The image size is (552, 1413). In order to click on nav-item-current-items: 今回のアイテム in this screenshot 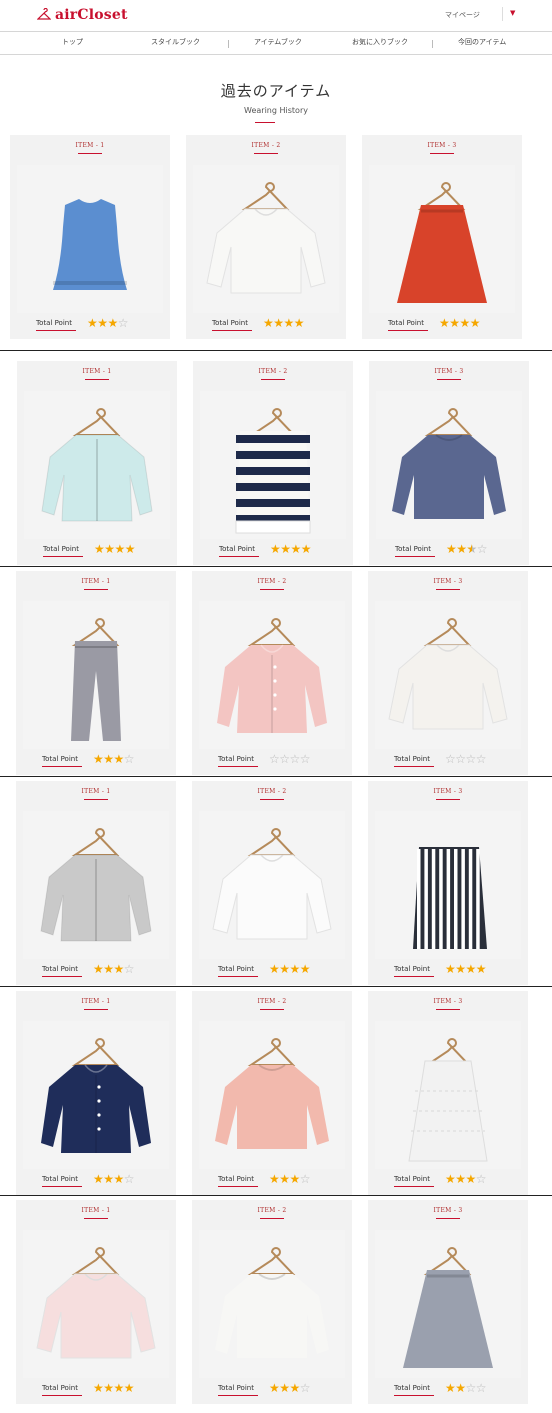, I will do `click(482, 42)`.